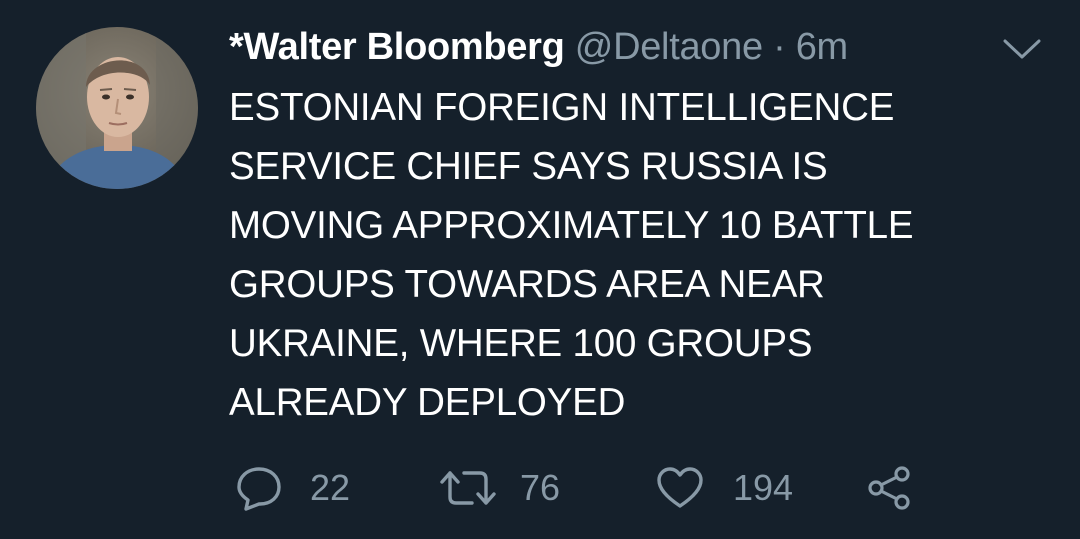 The height and width of the screenshot is (539, 1080). I want to click on avatar, so click(117, 108).